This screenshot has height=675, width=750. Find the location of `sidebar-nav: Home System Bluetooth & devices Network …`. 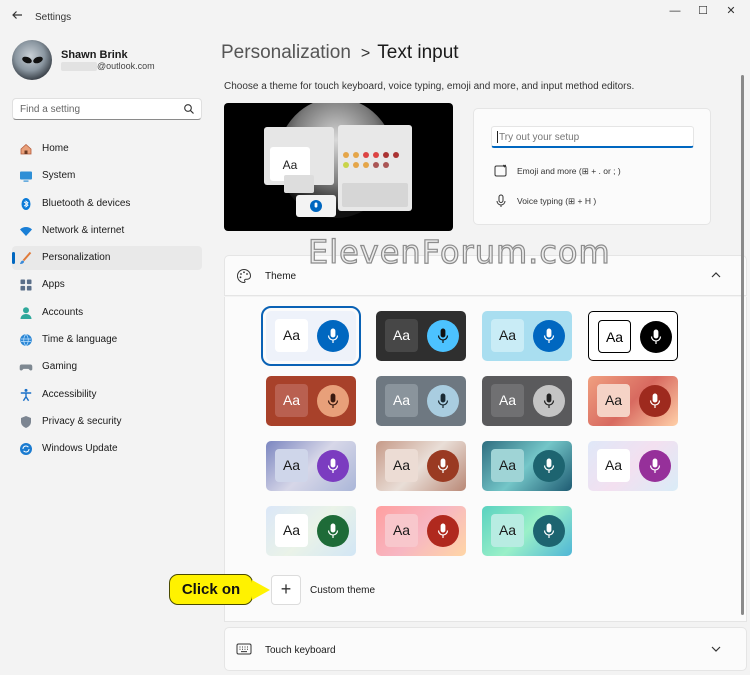

sidebar-nav: Home System Bluetooth & devices Network … is located at coordinates (107, 301).